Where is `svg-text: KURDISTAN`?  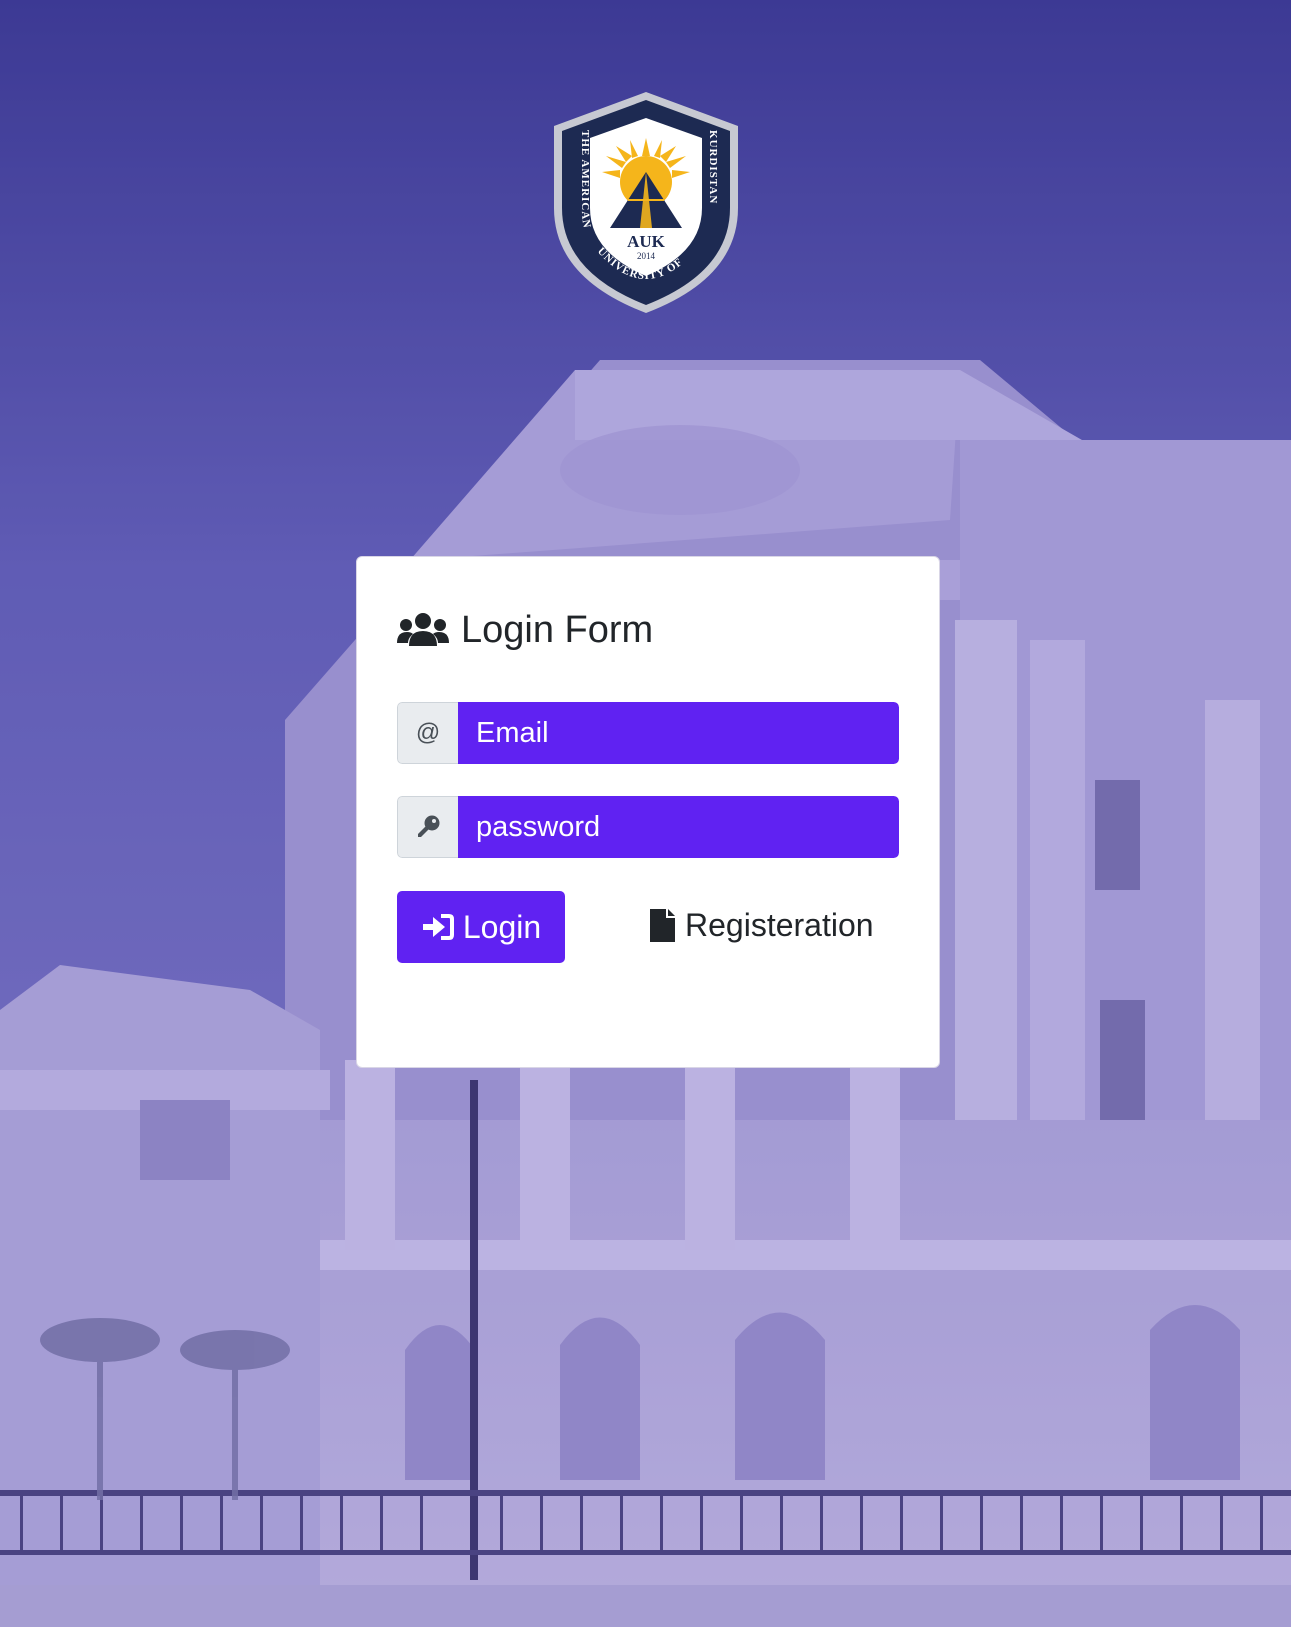 svg-text: KURDISTAN is located at coordinates (713, 167).